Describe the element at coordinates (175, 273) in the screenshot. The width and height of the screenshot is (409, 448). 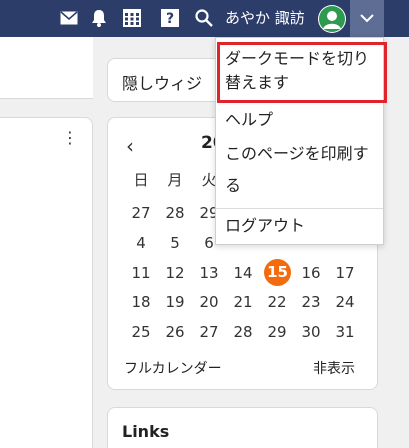
I see `calendar-day: 12` at that location.